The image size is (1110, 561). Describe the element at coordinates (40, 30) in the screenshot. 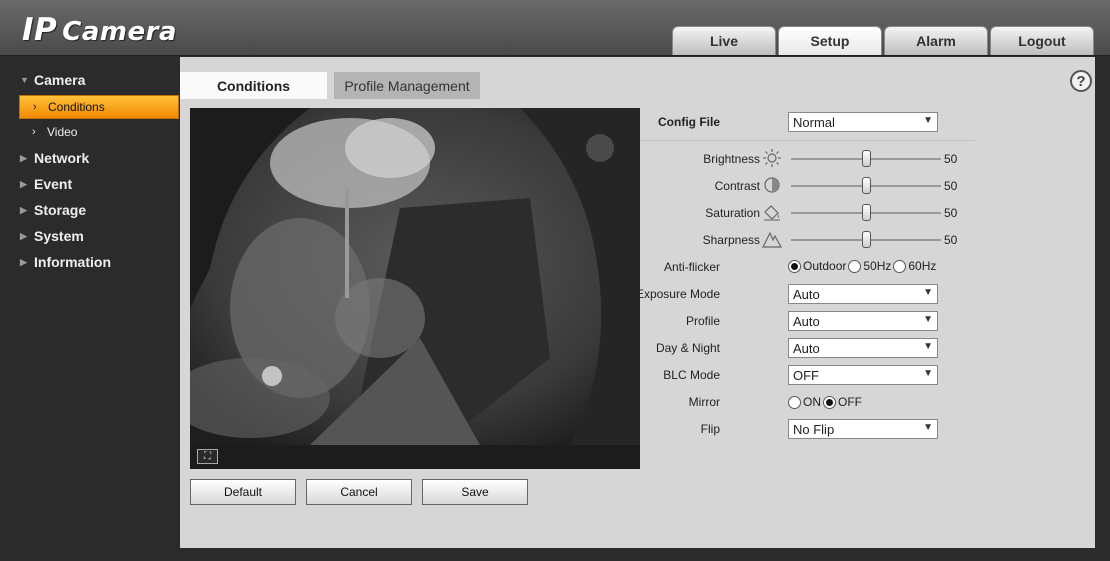

I see `logo-ip: IP` at that location.